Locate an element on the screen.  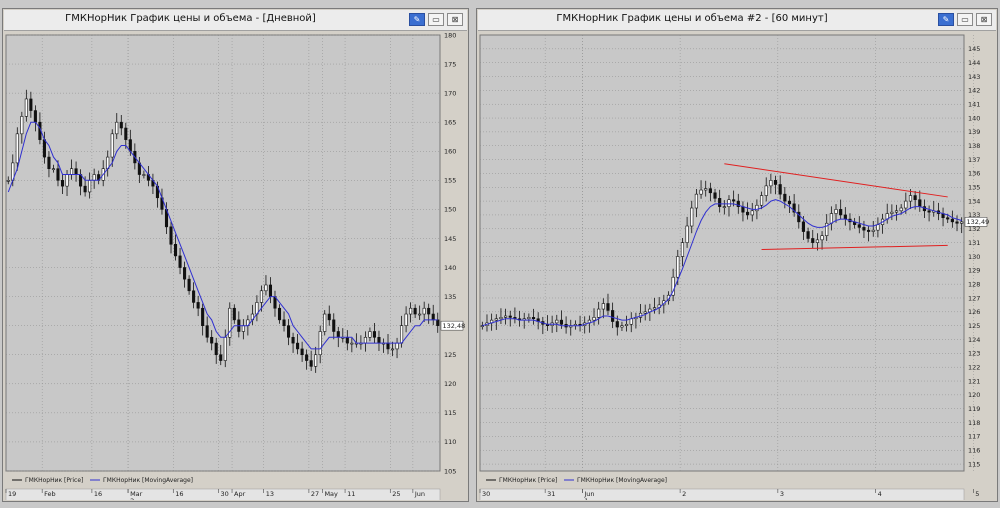
y-tick-label: 120 is located at coordinates (974, 395).